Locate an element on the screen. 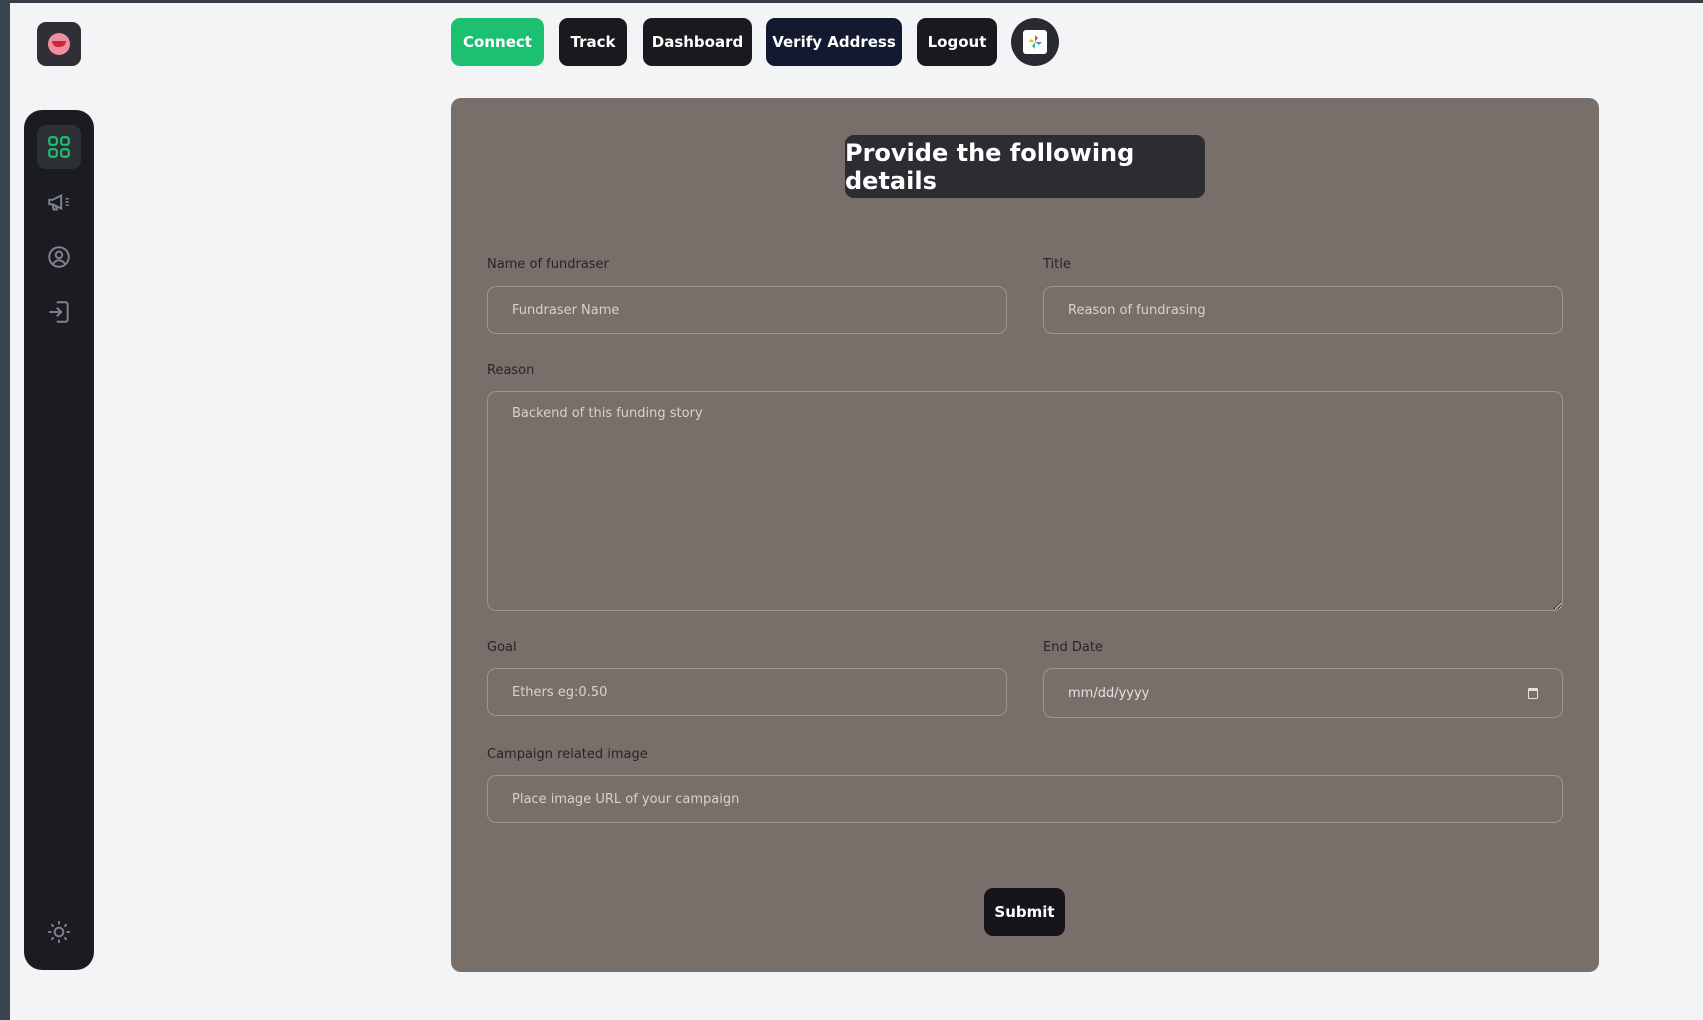 Image resolution: width=1703 pixels, height=1020 pixels. window-top-border is located at coordinates (851, 1).